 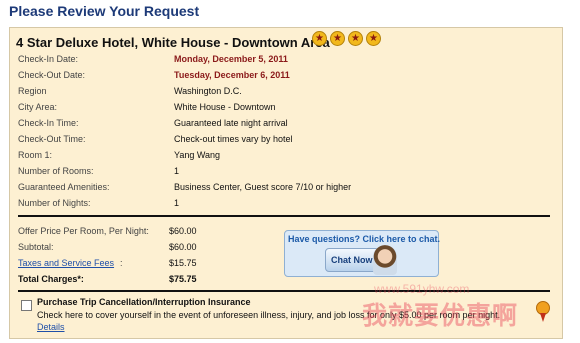 I want to click on detail-label: Number of Nights:, so click(x=54, y=203).